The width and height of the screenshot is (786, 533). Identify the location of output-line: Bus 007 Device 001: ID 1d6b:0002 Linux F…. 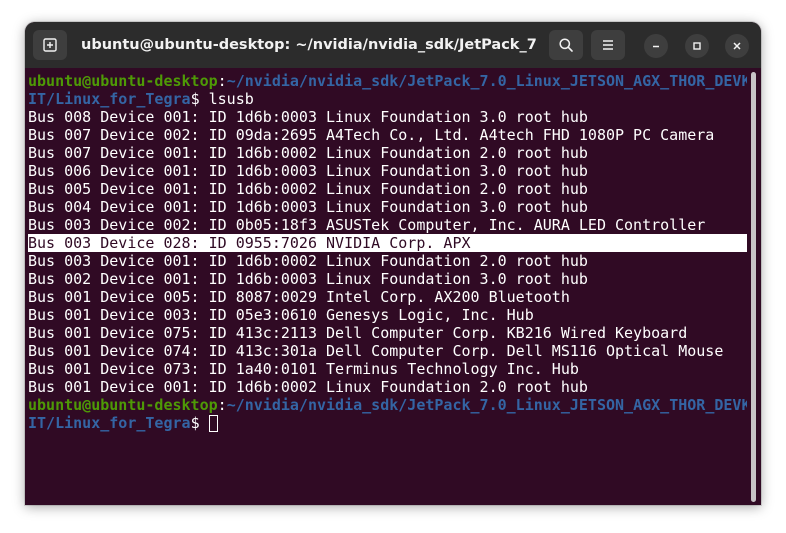
(308, 153).